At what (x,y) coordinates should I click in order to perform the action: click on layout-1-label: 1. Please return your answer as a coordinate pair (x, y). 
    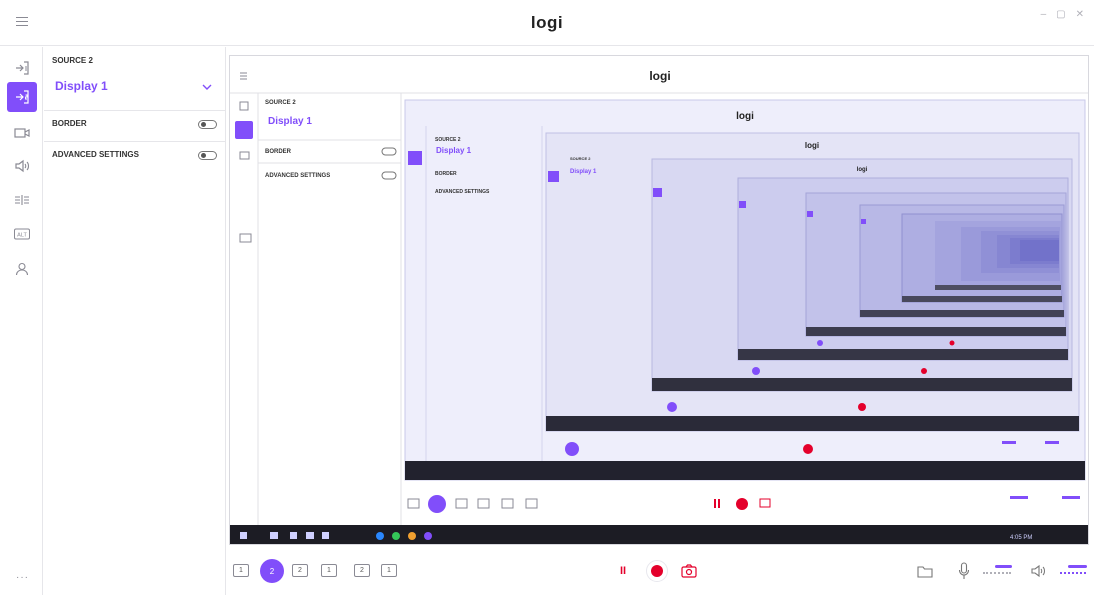
    Looking at the image, I should click on (241, 570).